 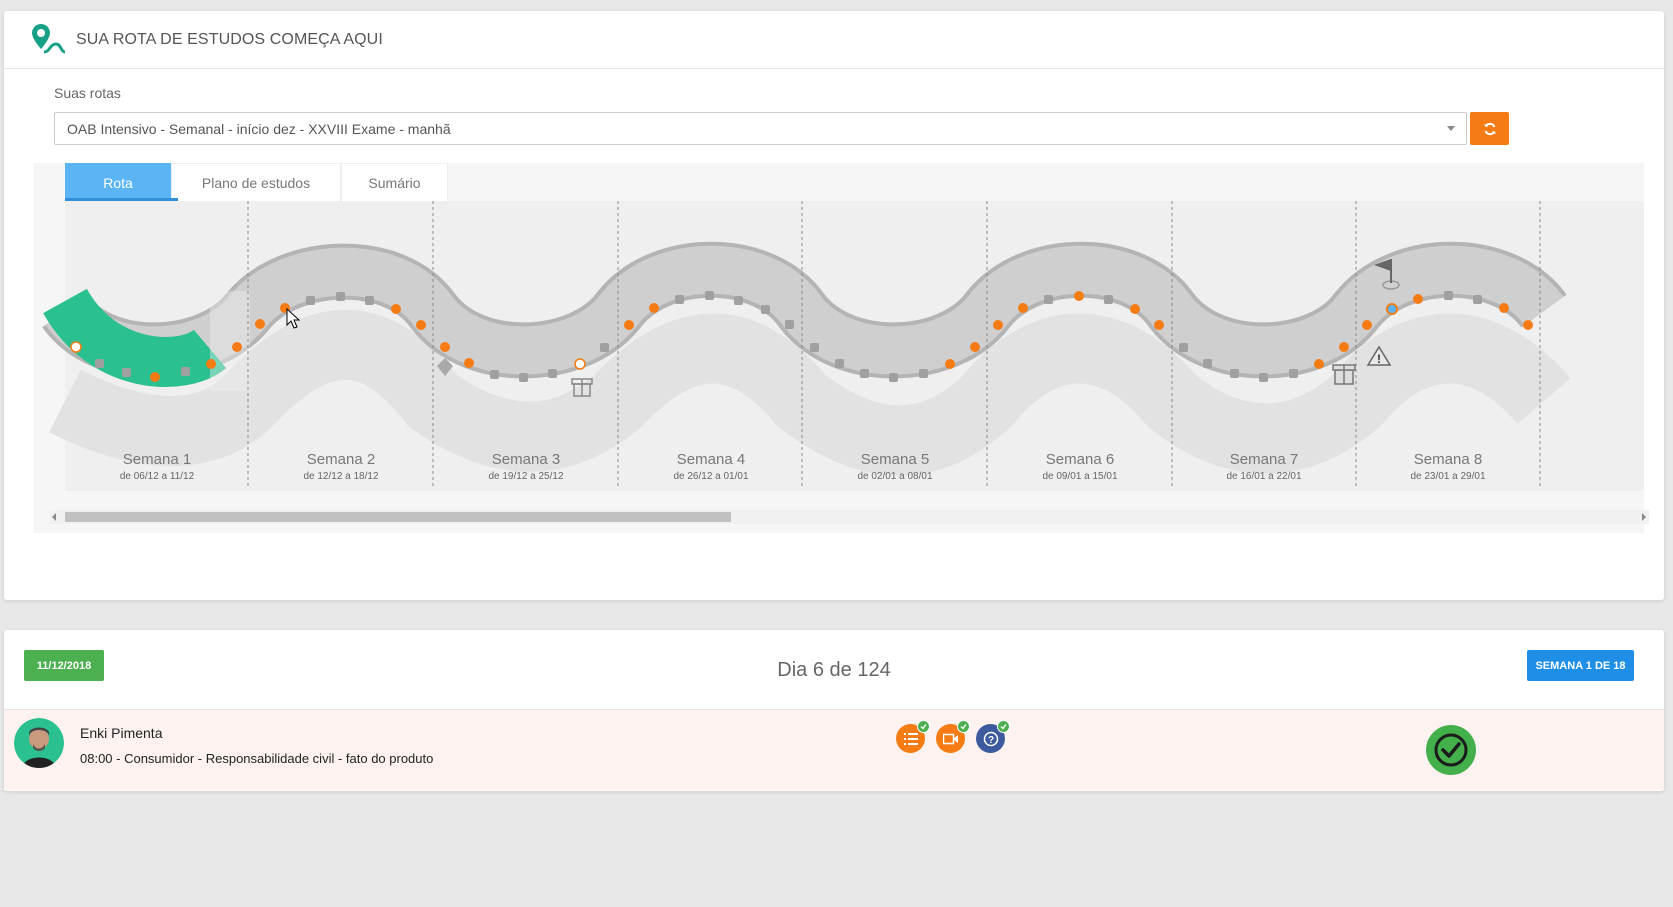 What do you see at coordinates (526, 476) in the screenshot?
I see `week-range: de 19/12 a 25/12` at bounding box center [526, 476].